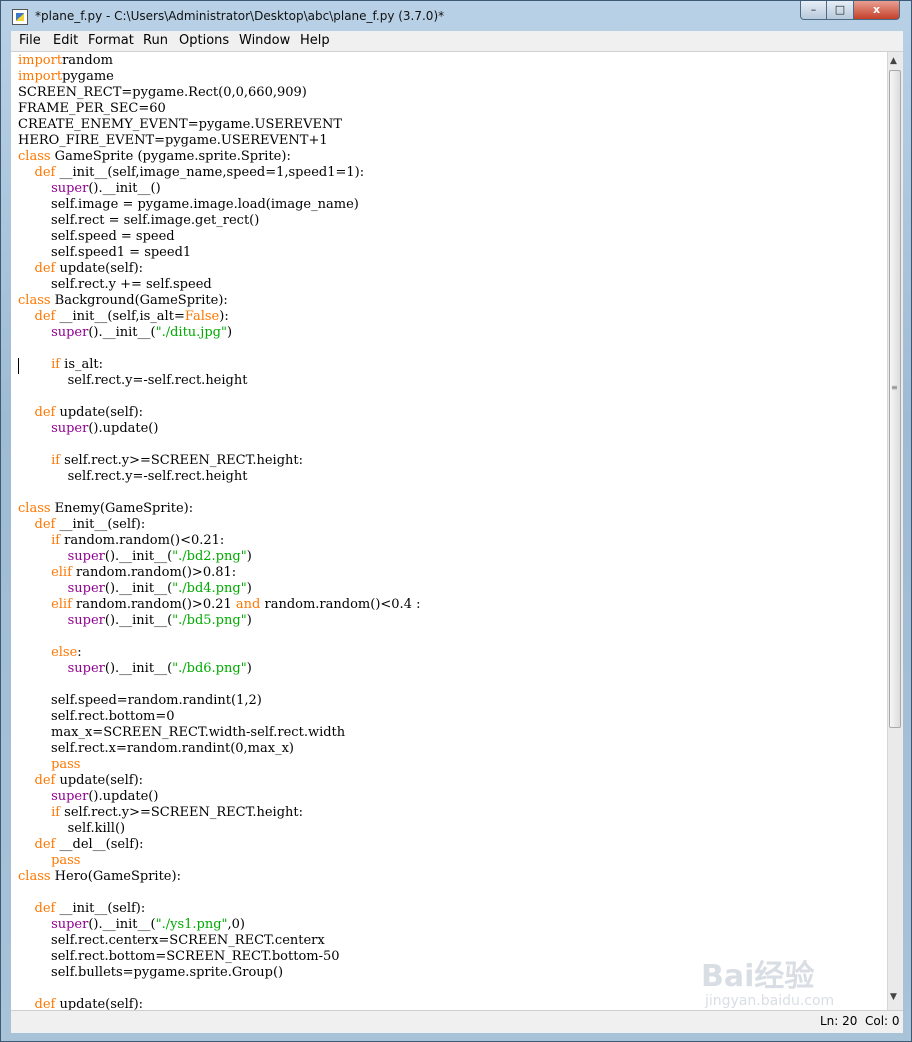  I want to click on code-line: self.bullets=pygame.sprite.Group(), so click(219, 973).